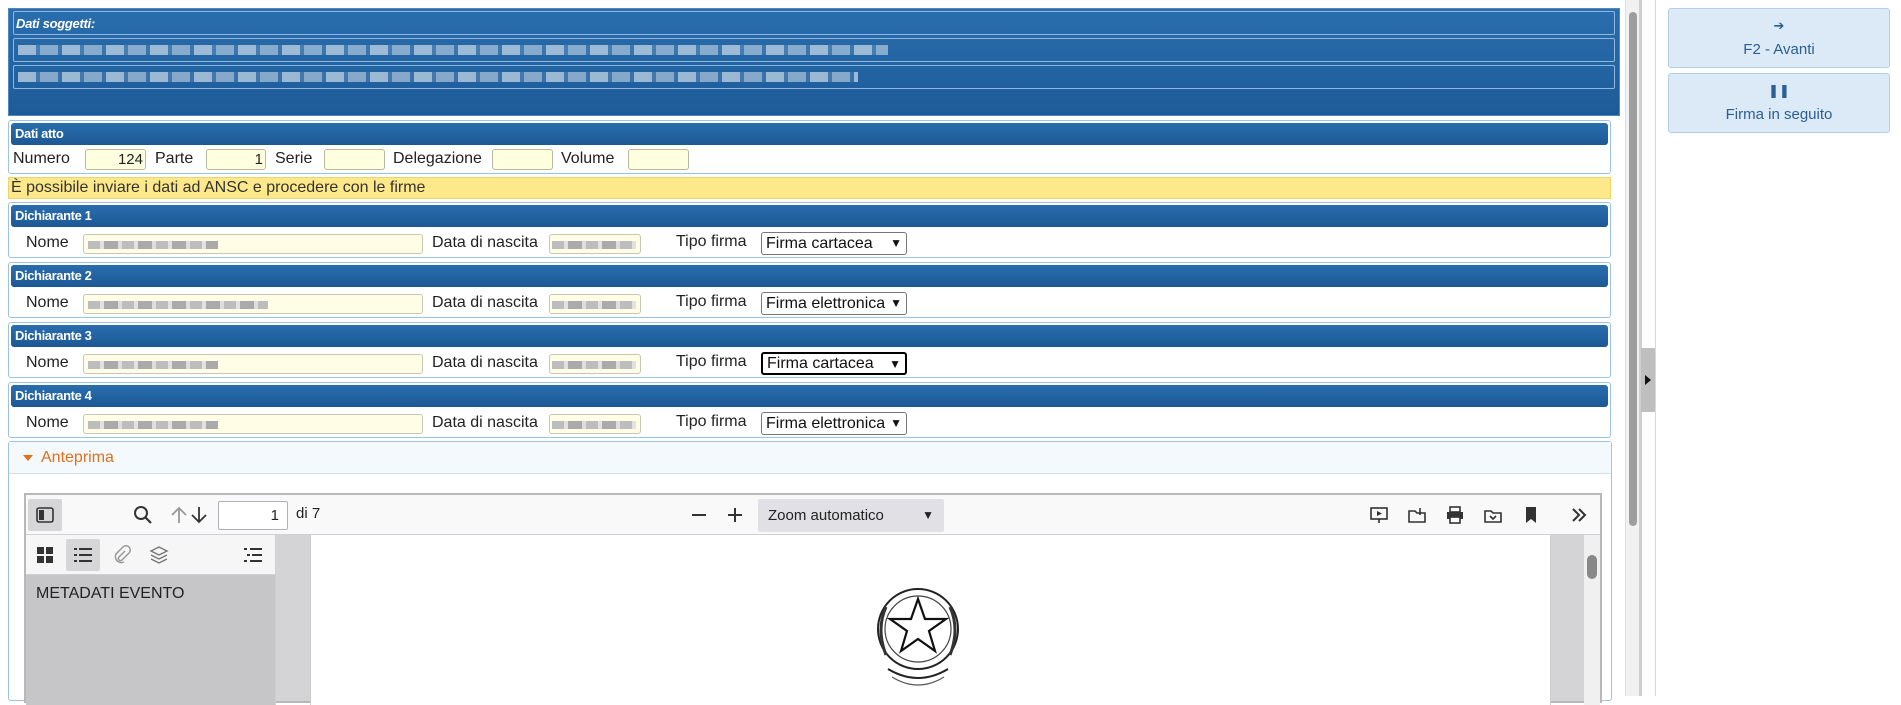 Image resolution: width=1901 pixels, height=705 pixels. What do you see at coordinates (522, 159) in the screenshot?
I see `delegazione-input` at bounding box center [522, 159].